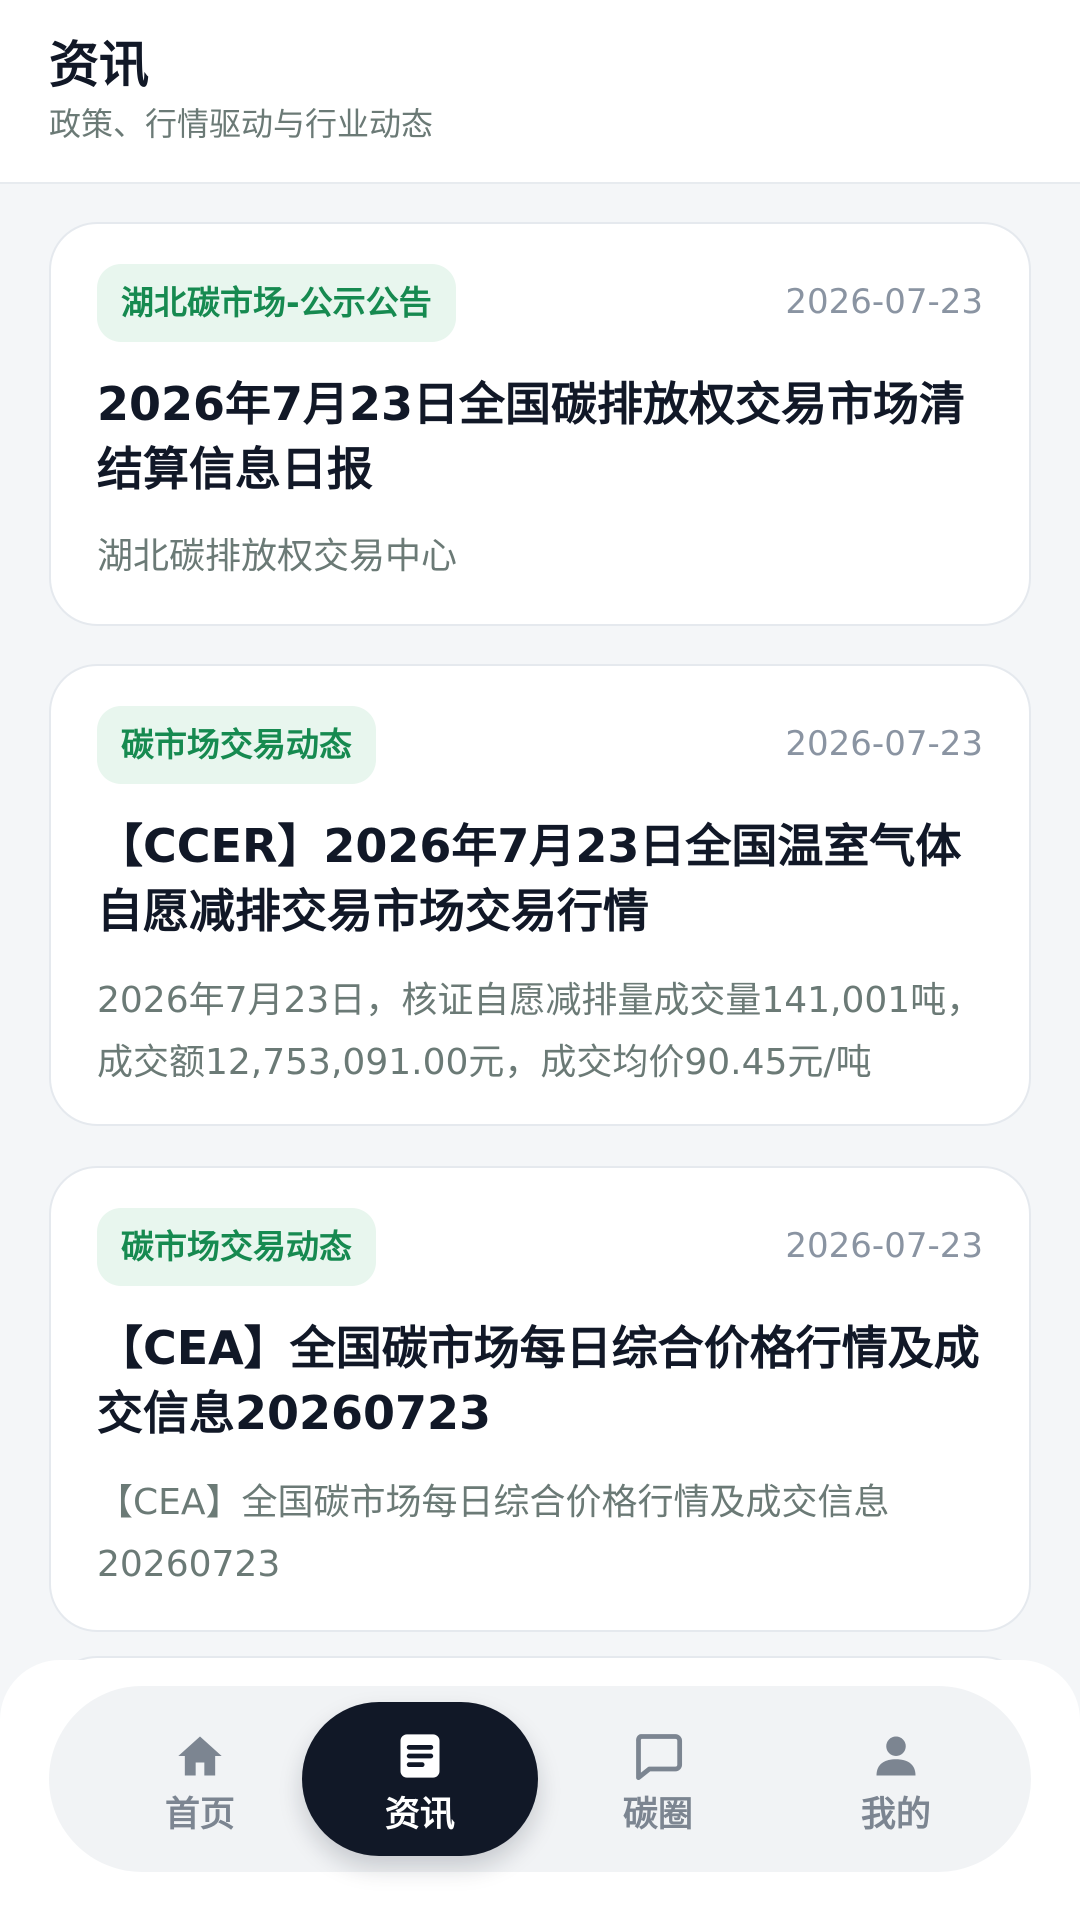  What do you see at coordinates (200, 1756) in the screenshot?
I see `home-icon` at bounding box center [200, 1756].